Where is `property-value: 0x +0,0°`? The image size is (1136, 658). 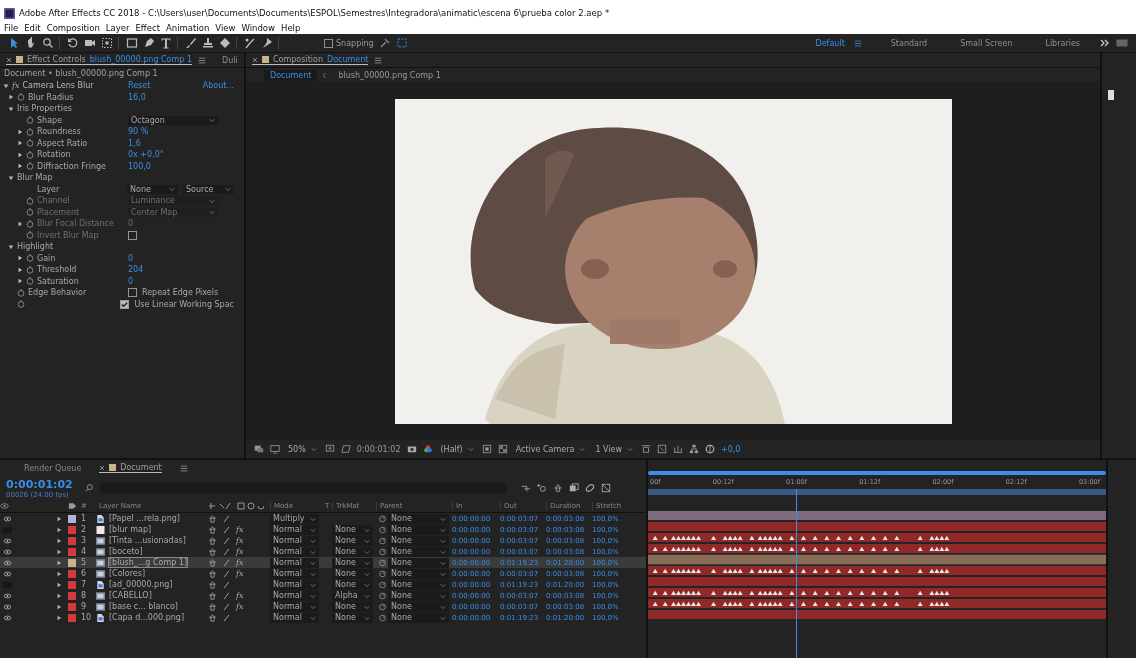
property-value: 0x +0,0° is located at coordinates (146, 155).